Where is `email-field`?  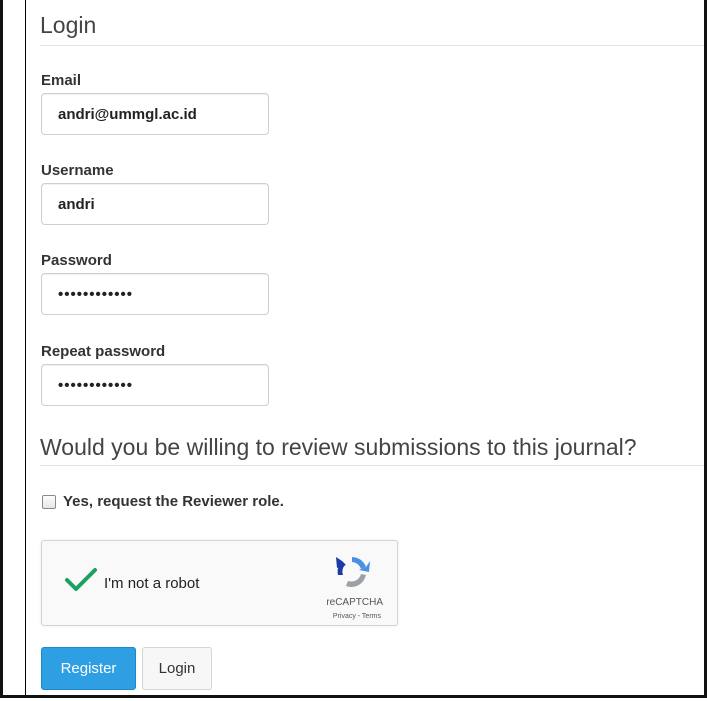 email-field is located at coordinates (155, 114).